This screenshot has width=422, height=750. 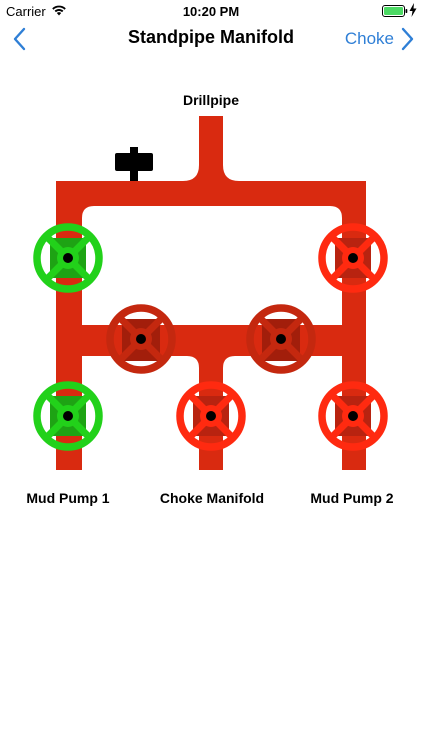 I want to click on mud-pump-2-label: Mud Pump 2, so click(x=352, y=498).